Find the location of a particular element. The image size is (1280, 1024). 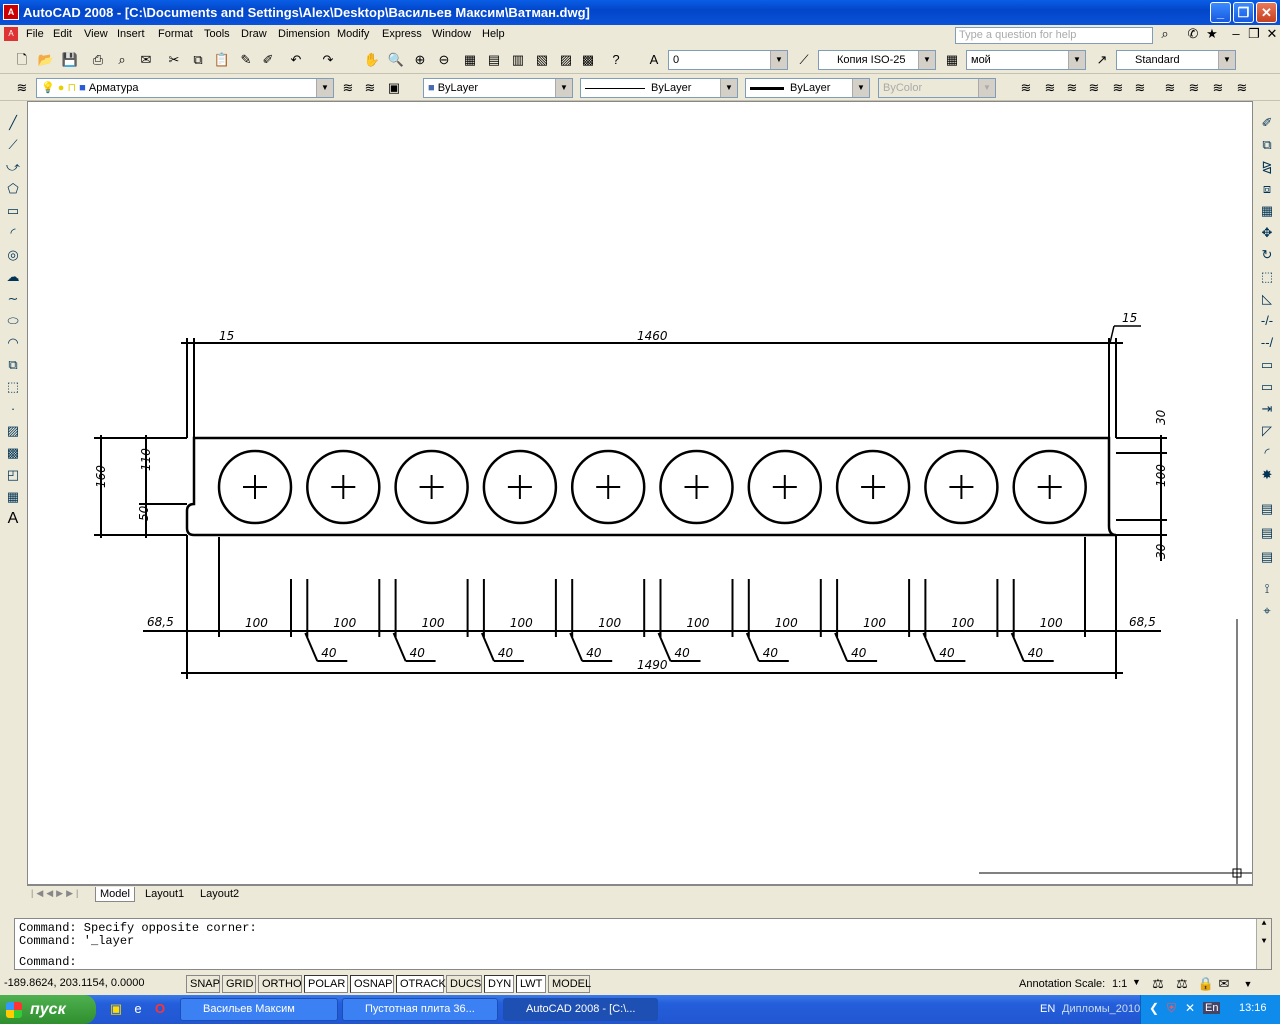

multileader-style-icon: ↗ is located at coordinates (1102, 60).